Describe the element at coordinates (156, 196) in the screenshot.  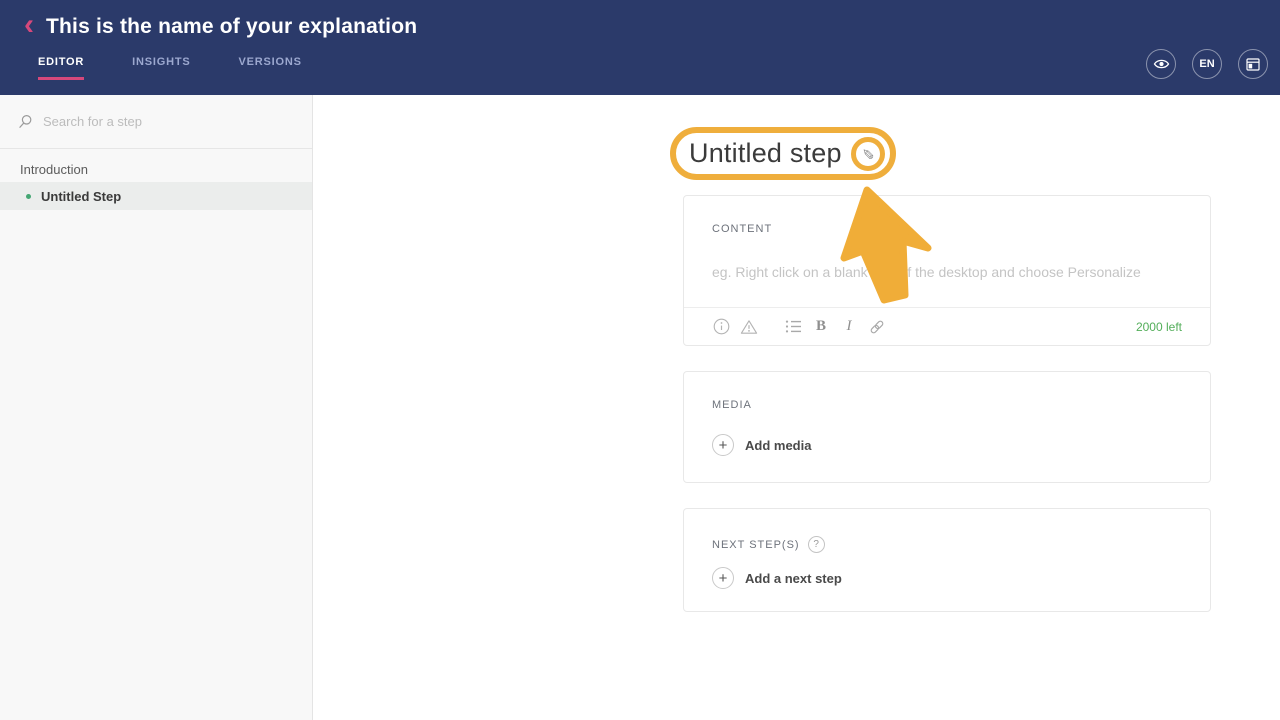
I see `sidebar-step-item: Untitled Step` at that location.